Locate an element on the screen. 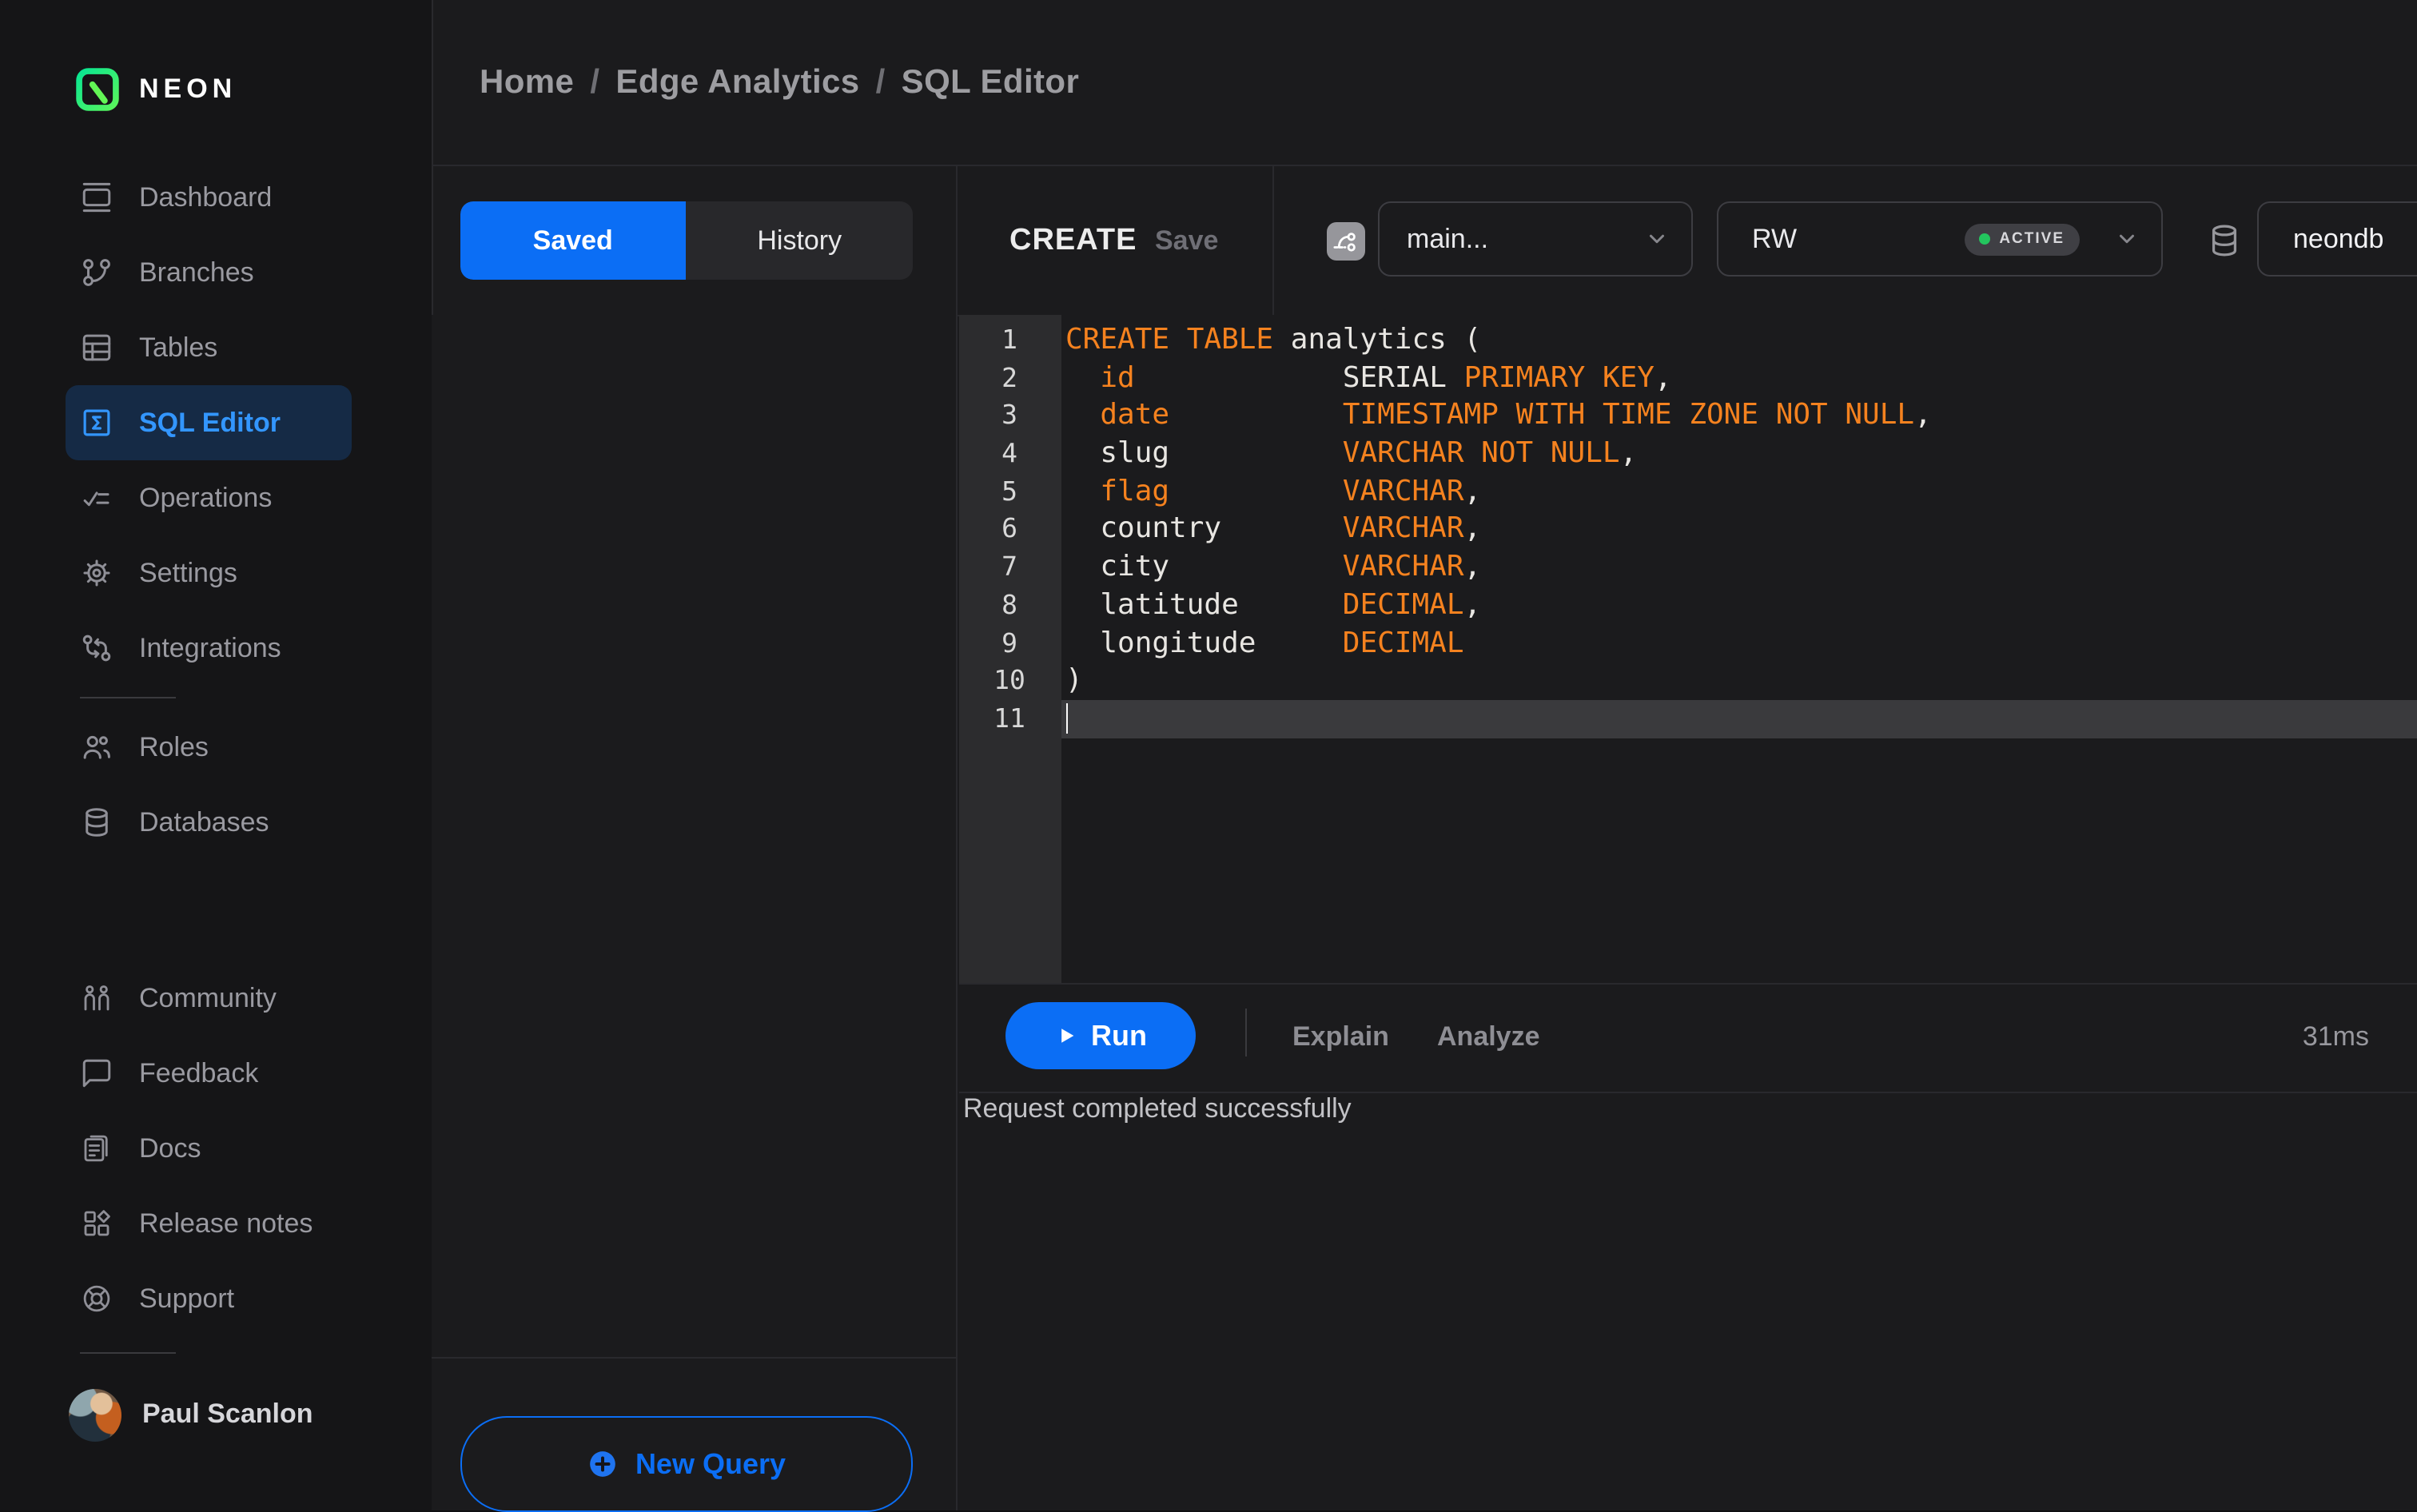 This screenshot has height=1512, width=2417. status-dot-icon is located at coordinates (1984, 239).